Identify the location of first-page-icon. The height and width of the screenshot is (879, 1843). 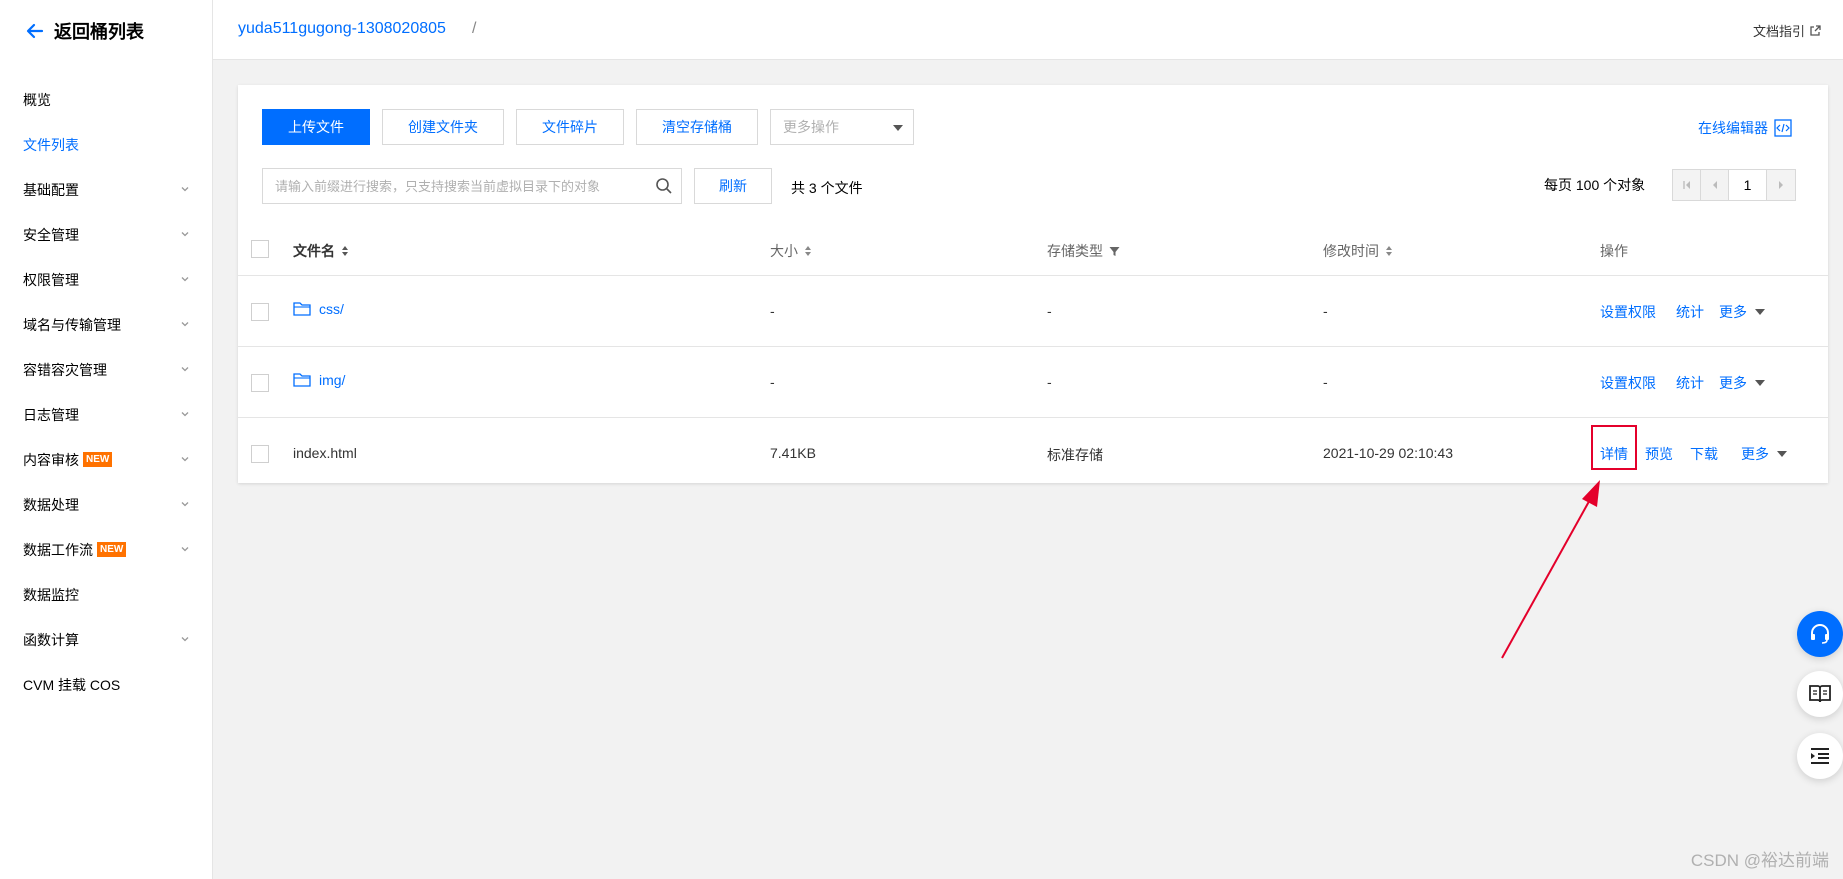
(1686, 185).